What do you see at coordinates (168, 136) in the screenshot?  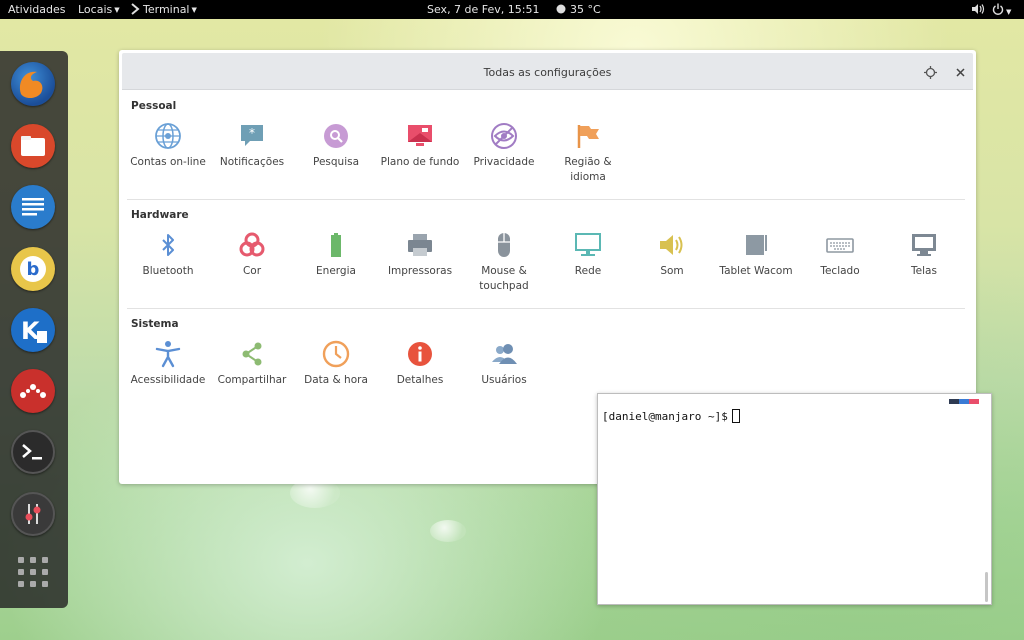 I see `globe-icon` at bounding box center [168, 136].